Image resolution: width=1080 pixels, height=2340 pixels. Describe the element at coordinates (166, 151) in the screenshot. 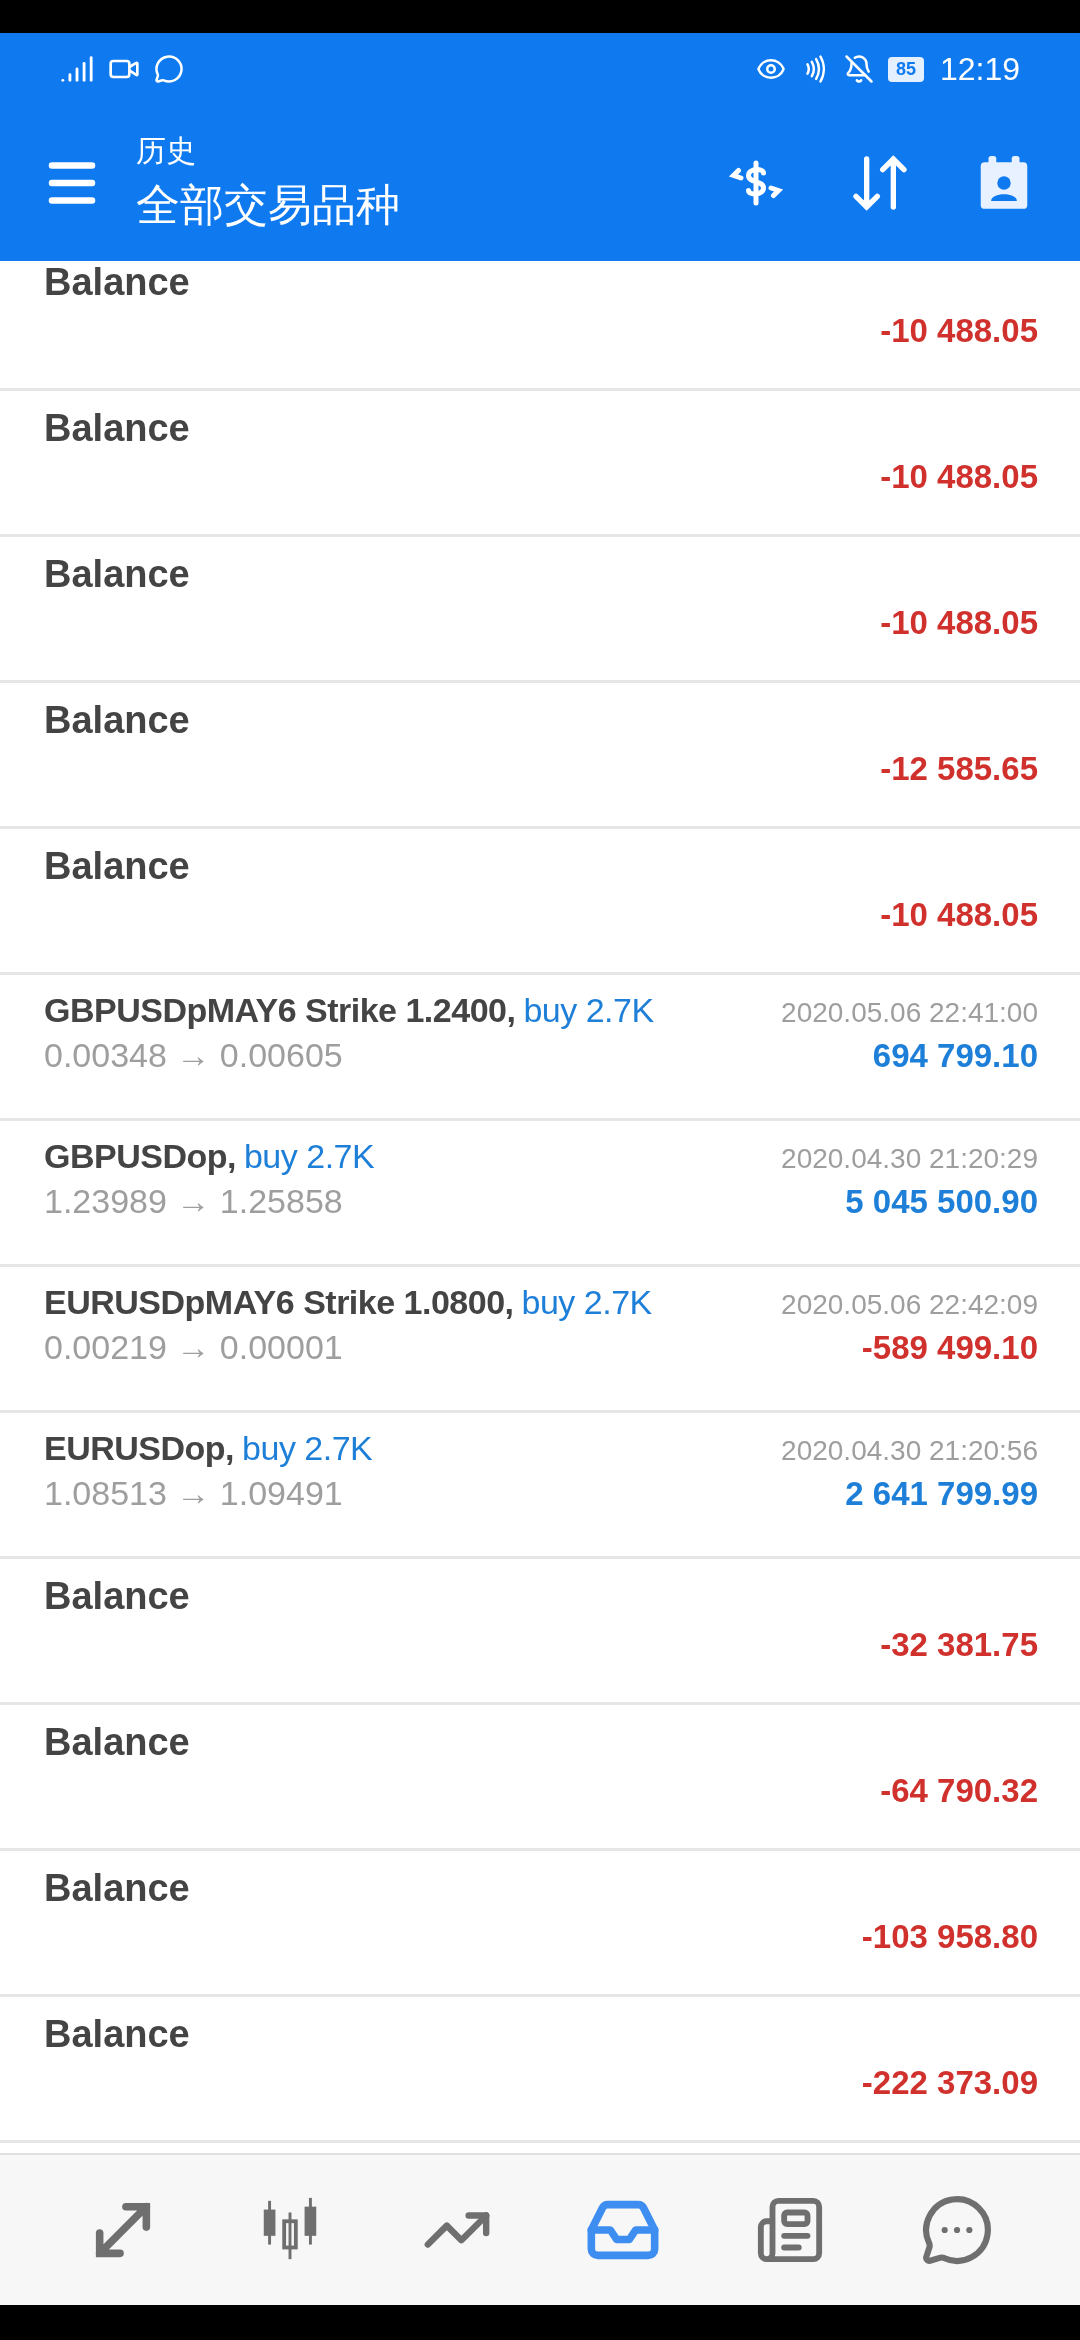

I see `screen-title: 历史` at that location.